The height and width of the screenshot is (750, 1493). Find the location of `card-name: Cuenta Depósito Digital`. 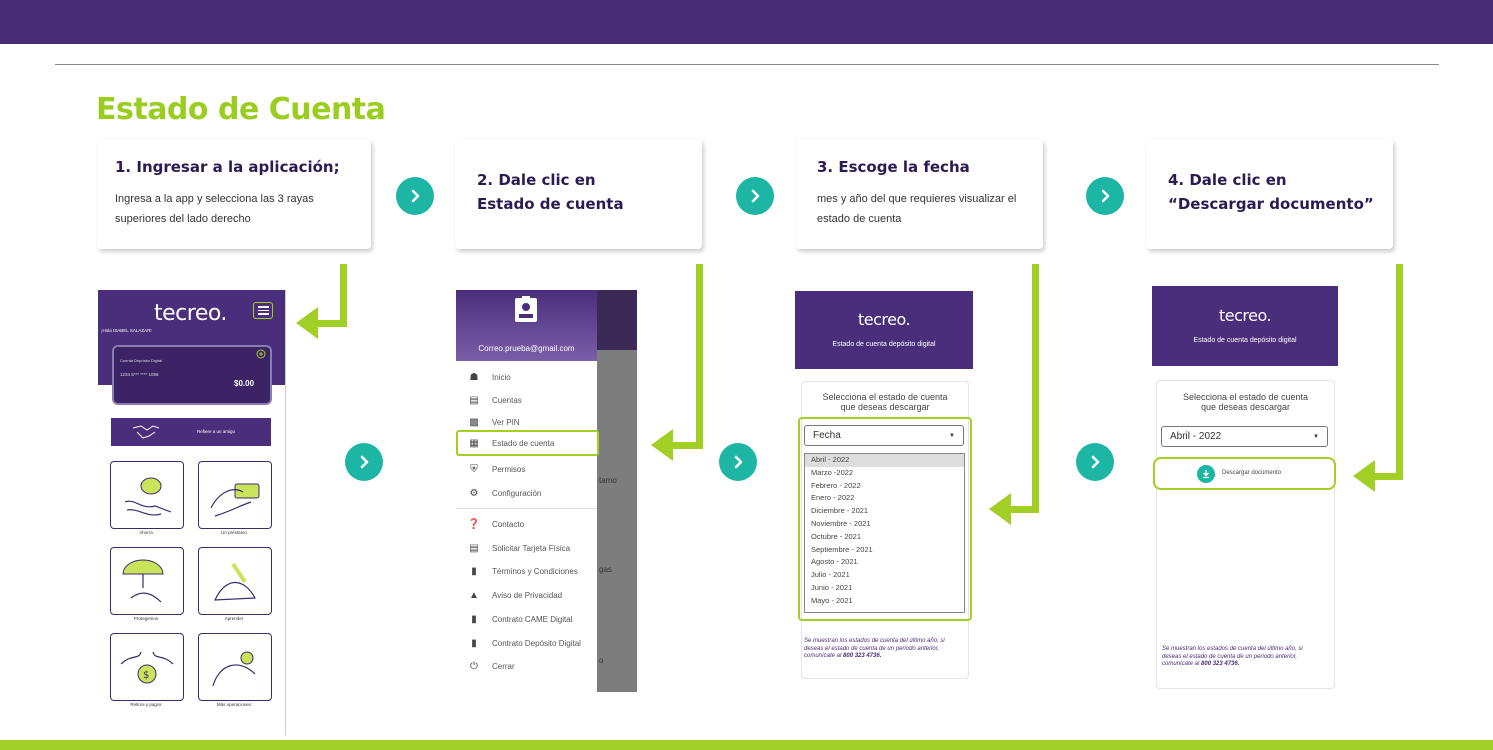

card-name: Cuenta Depósito Digital is located at coordinates (141, 360).